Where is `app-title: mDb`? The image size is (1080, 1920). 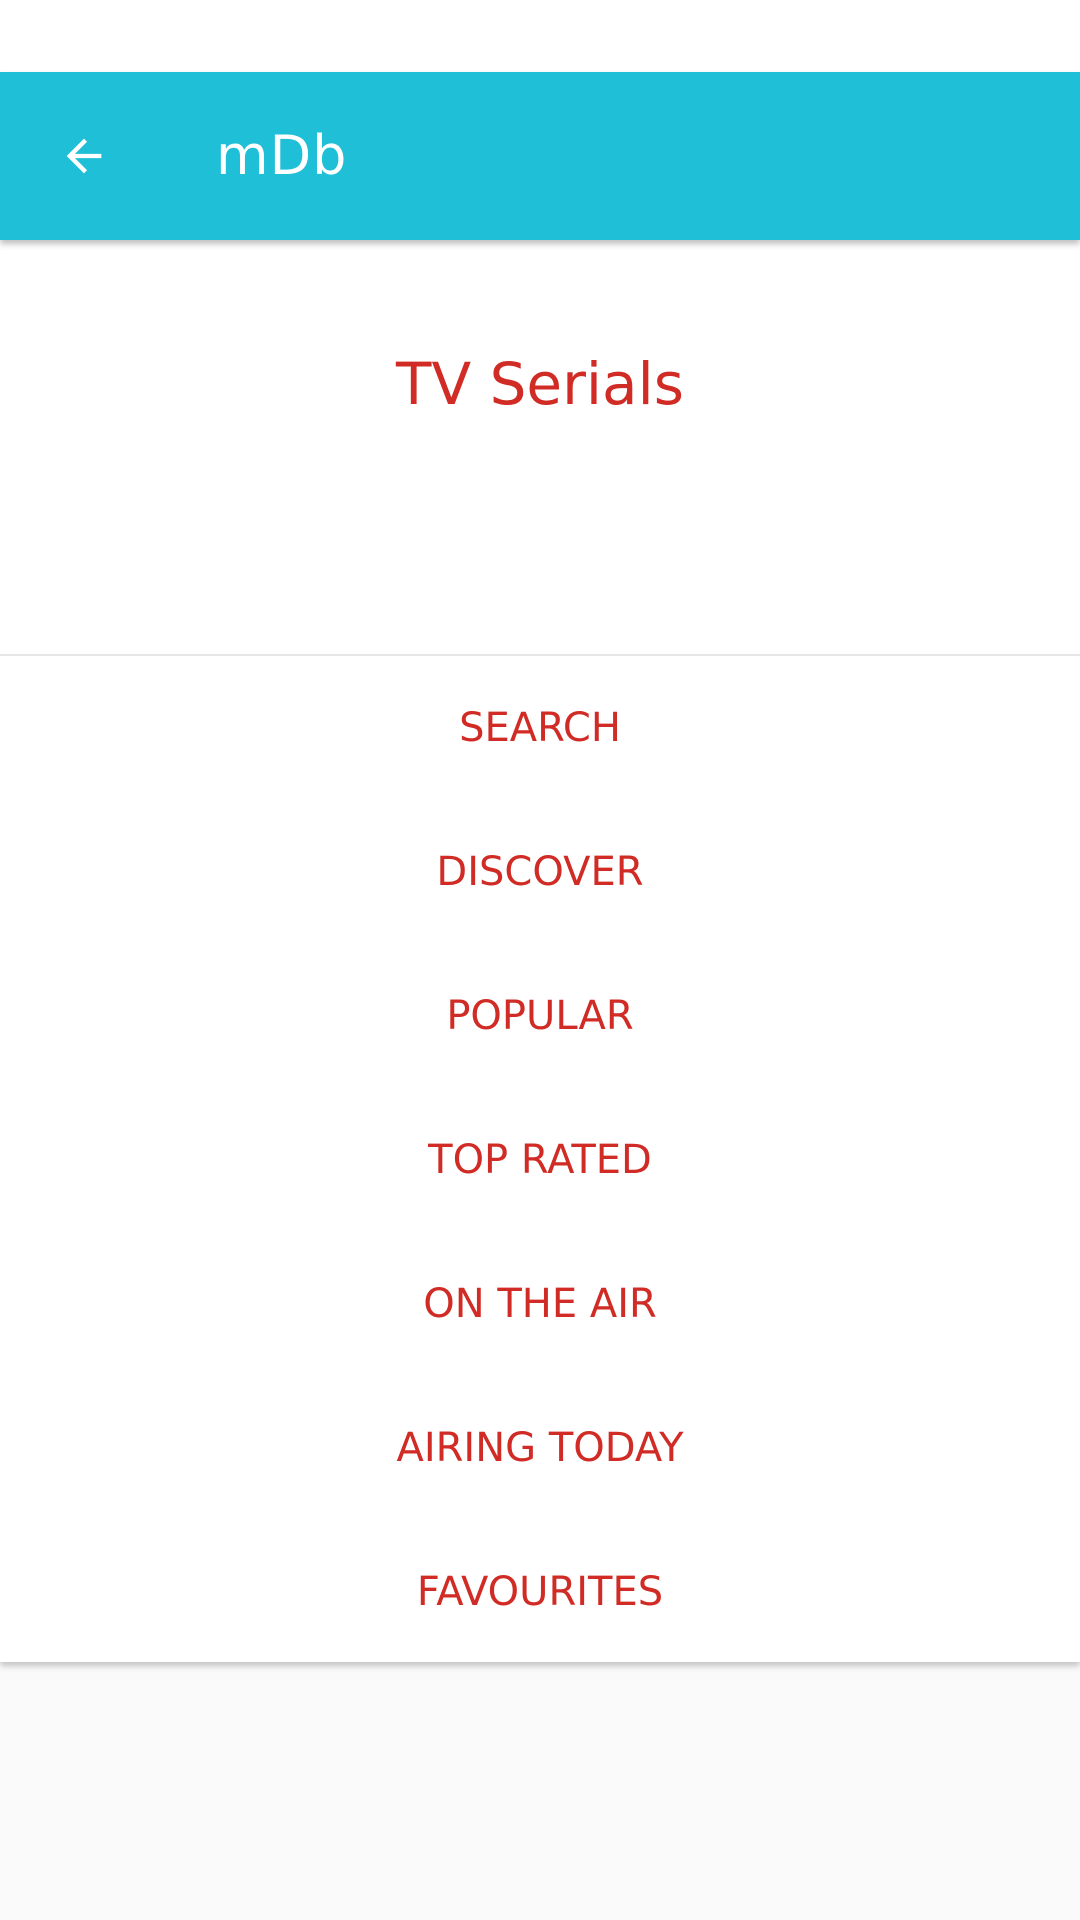
app-title: mDb is located at coordinates (282, 155).